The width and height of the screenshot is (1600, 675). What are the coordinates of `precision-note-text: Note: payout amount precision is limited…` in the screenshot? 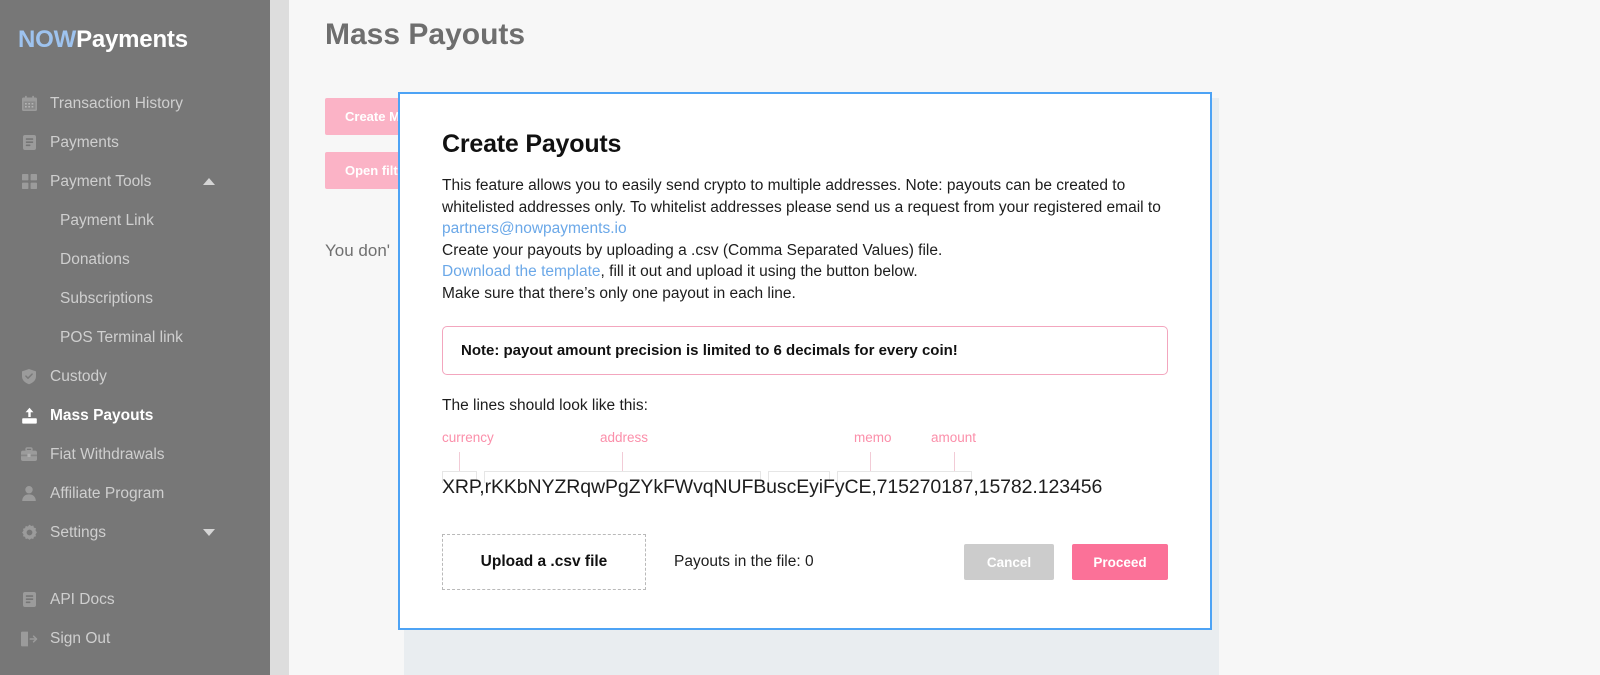 It's located at (709, 350).